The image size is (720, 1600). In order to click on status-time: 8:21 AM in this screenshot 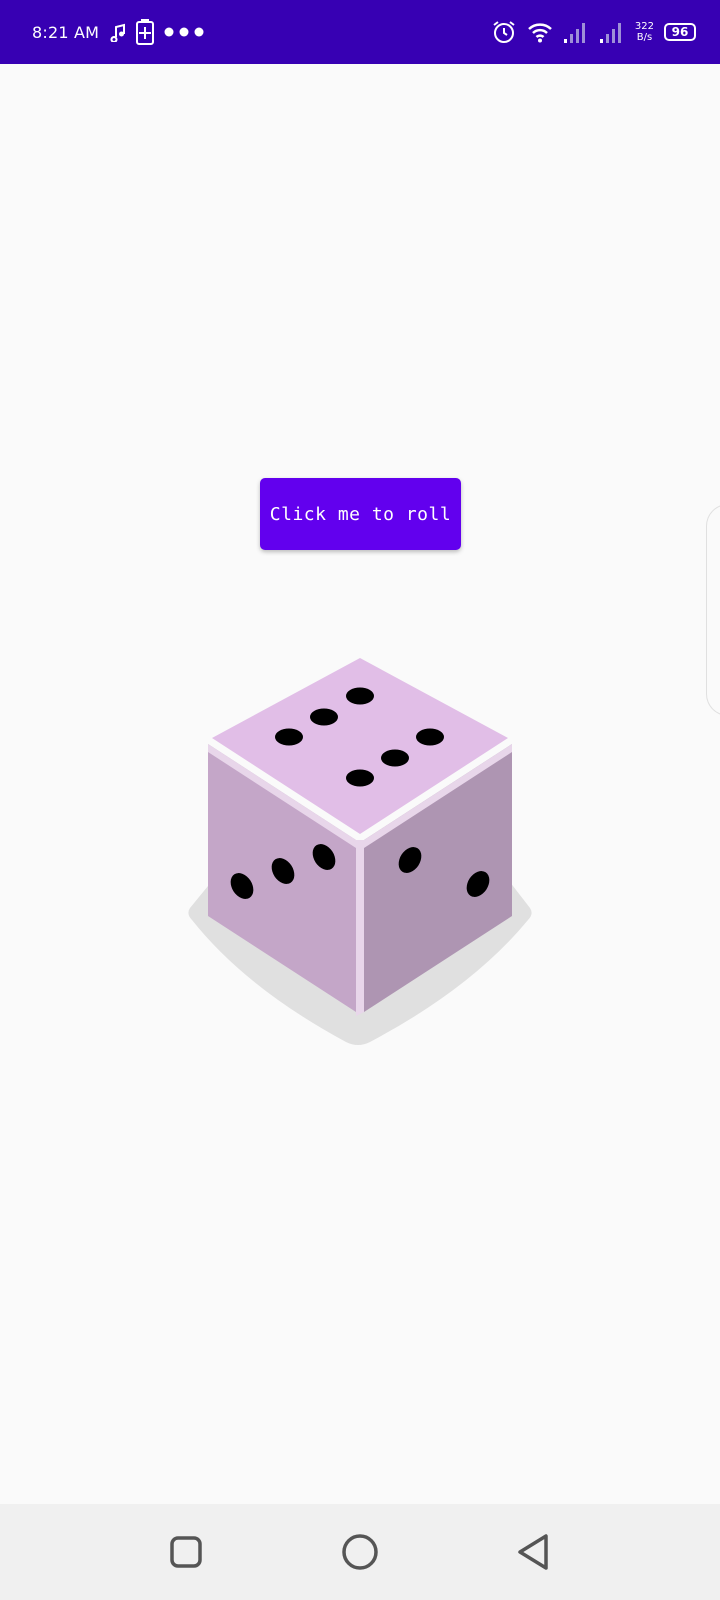, I will do `click(66, 32)`.